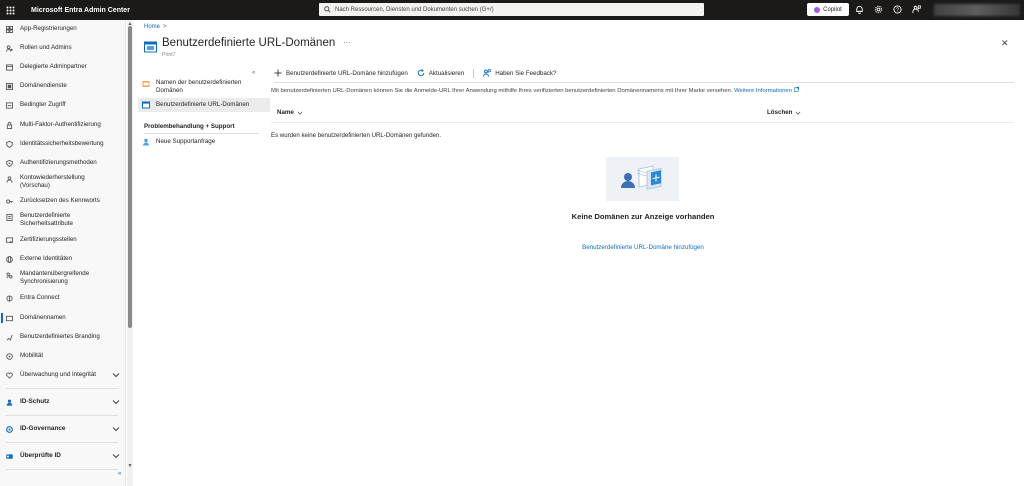 The height and width of the screenshot is (486, 1024). What do you see at coordinates (43, 105) in the screenshot?
I see `sidebar-item-label: Bedingter Zugriff` at bounding box center [43, 105].